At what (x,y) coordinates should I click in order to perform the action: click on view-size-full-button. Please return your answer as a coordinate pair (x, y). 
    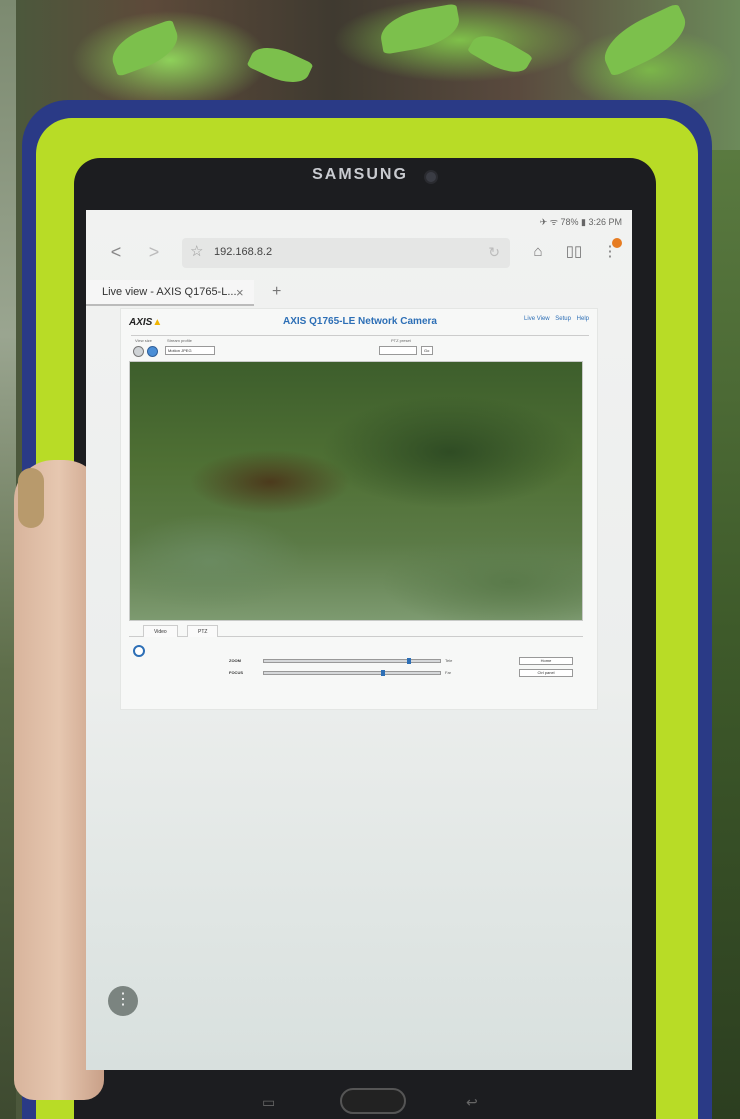
    Looking at the image, I should click on (152, 351).